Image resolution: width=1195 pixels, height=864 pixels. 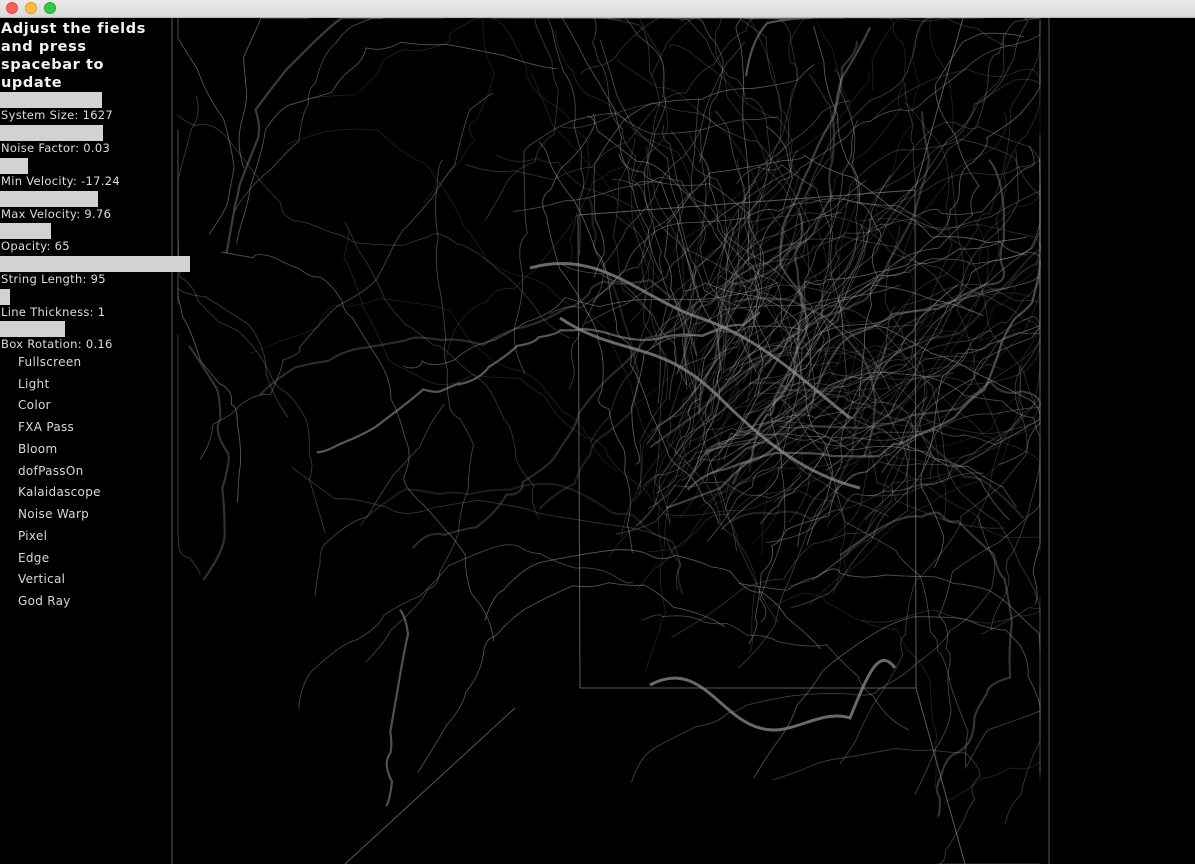 What do you see at coordinates (59, 492) in the screenshot?
I see `toggle-kalaidascope: Kalaidascope` at bounding box center [59, 492].